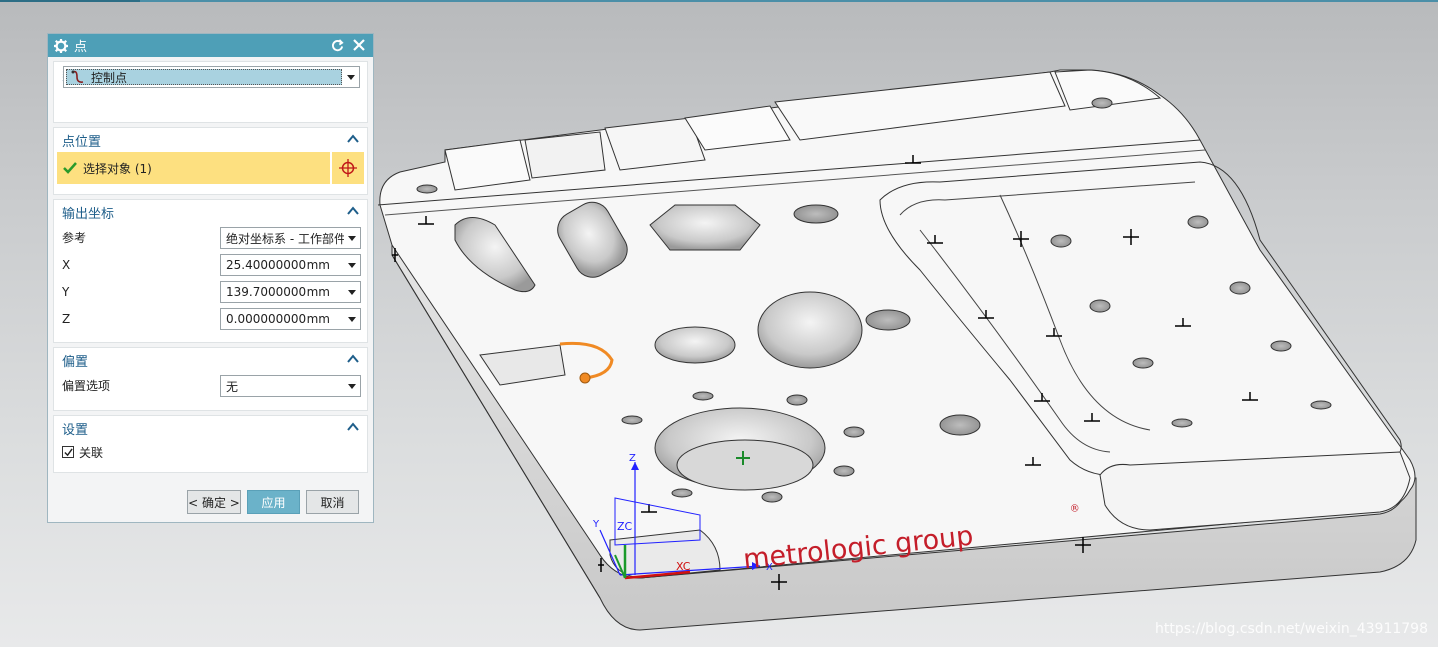 Image resolution: width=1438 pixels, height=647 pixels. Describe the element at coordinates (210, 428) in the screenshot. I see `section-settings-header: 设置` at that location.